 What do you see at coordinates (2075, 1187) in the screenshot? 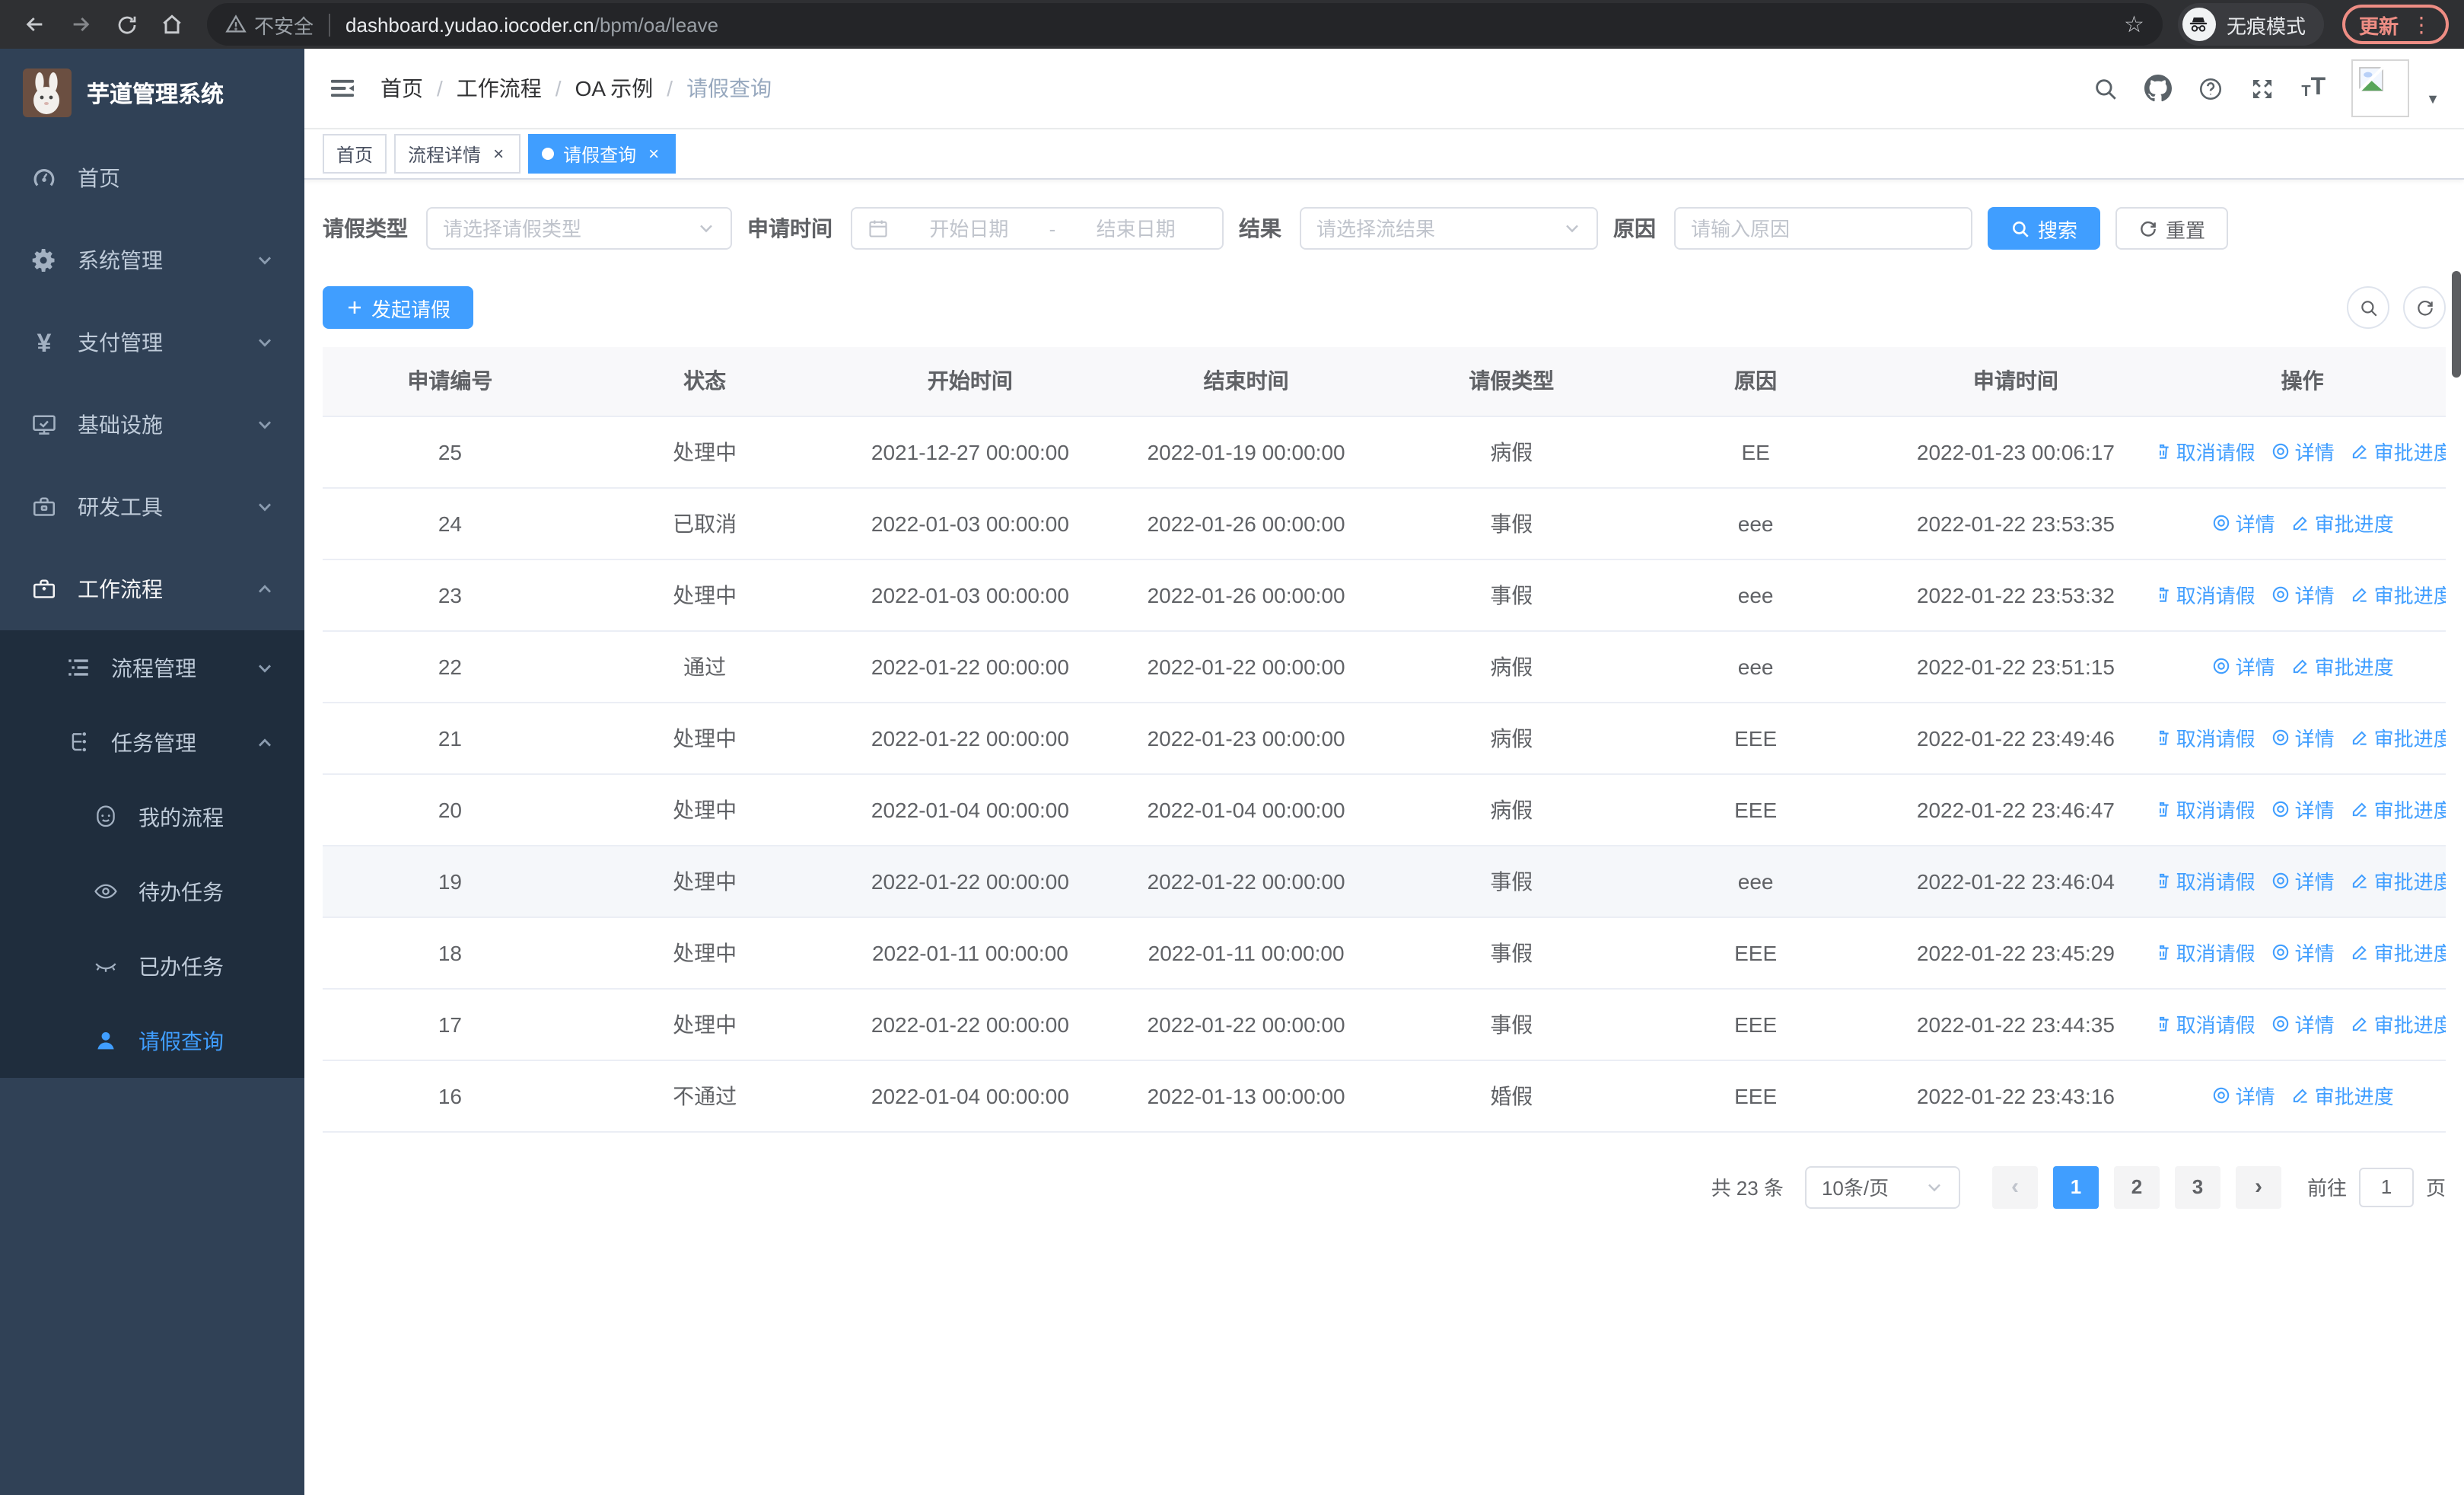
I see `page-button-1: 1` at bounding box center [2075, 1187].